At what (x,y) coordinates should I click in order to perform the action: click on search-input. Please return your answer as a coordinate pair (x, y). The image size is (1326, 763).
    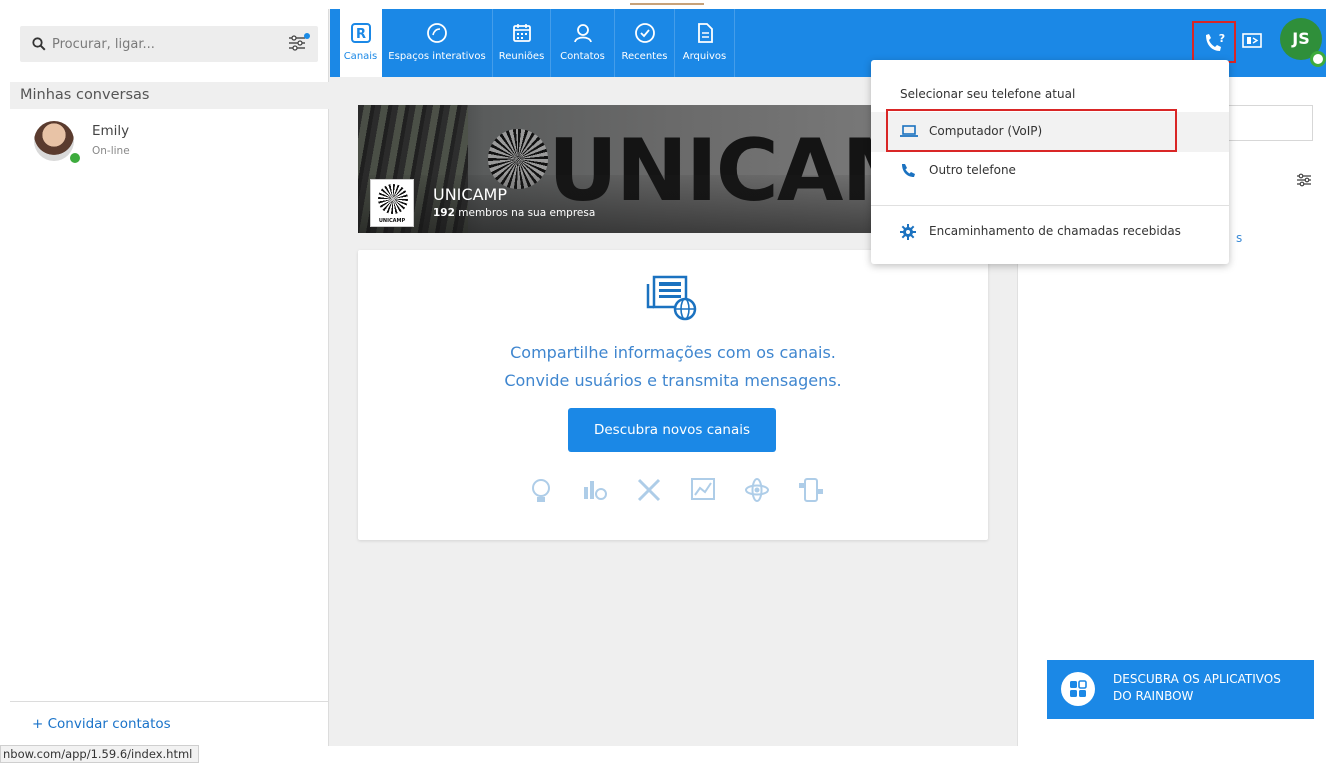
    Looking at the image, I should click on (157, 44).